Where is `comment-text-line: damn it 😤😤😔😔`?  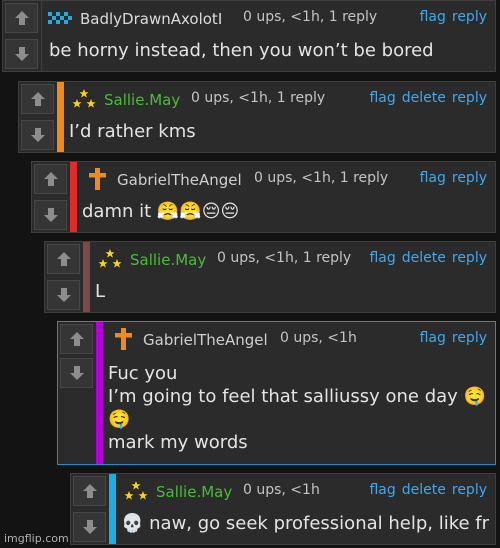 comment-text-line: damn it 😤😤😔😔 is located at coordinates (161, 211).